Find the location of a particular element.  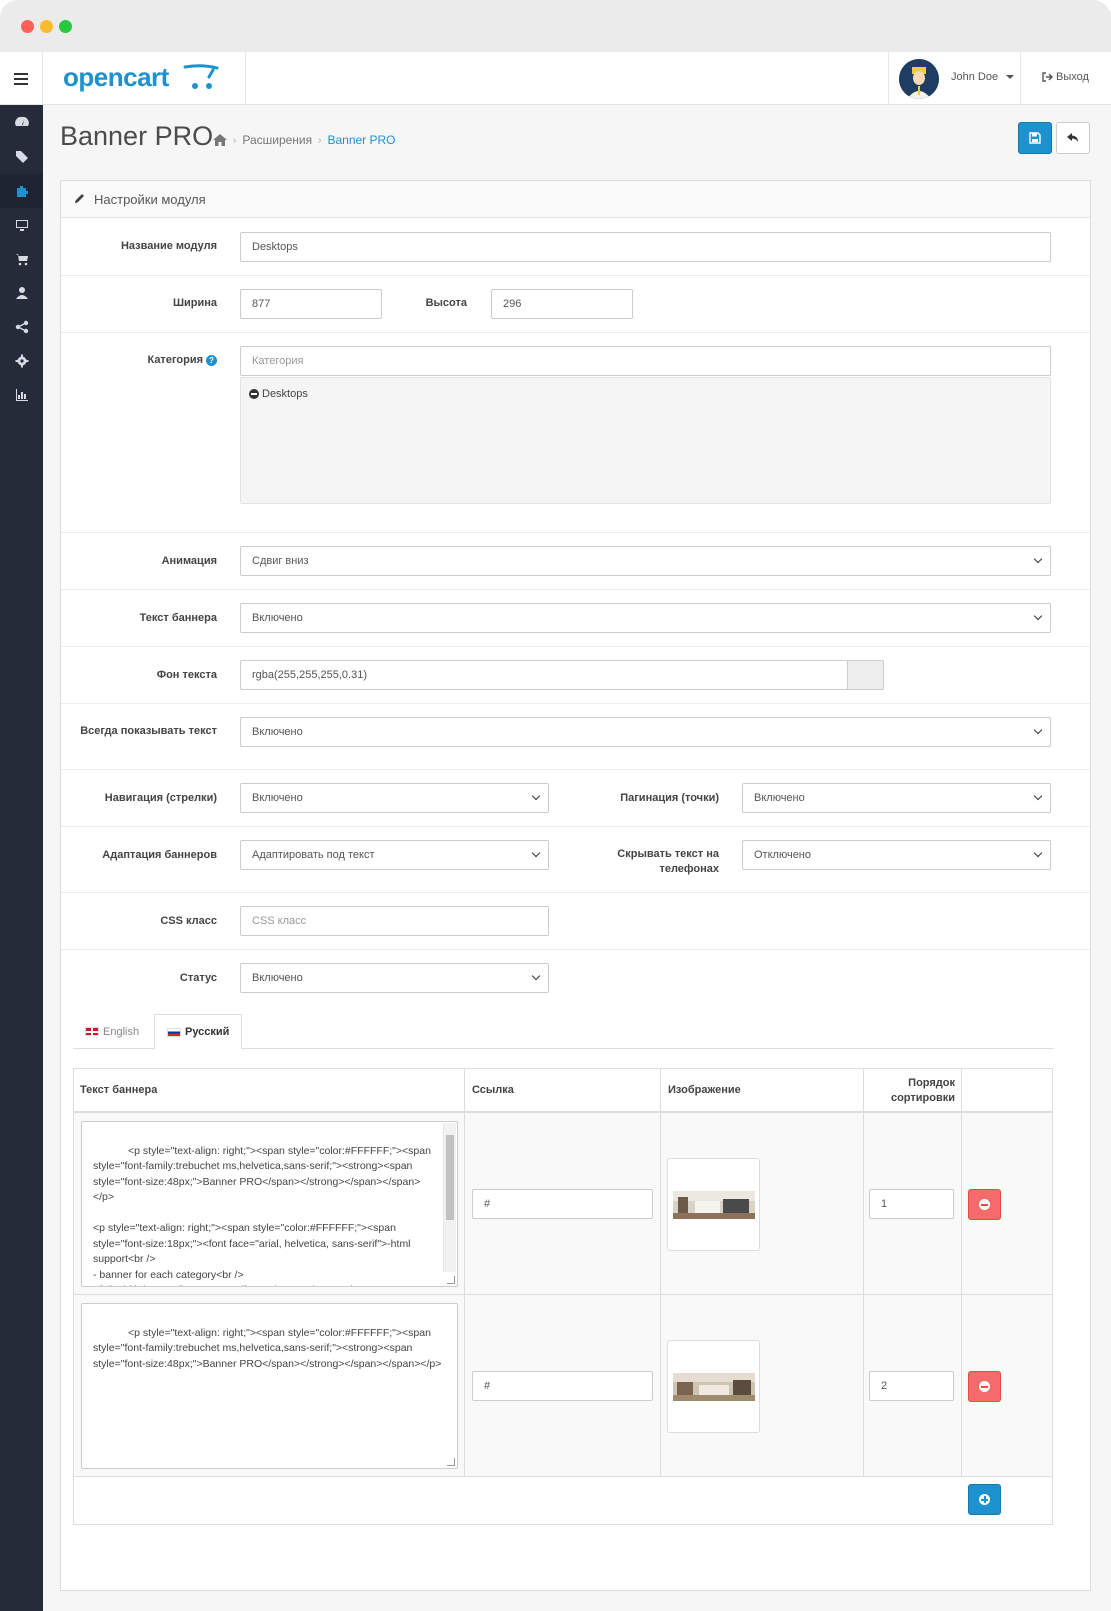

category-input: Категория is located at coordinates (645, 361).